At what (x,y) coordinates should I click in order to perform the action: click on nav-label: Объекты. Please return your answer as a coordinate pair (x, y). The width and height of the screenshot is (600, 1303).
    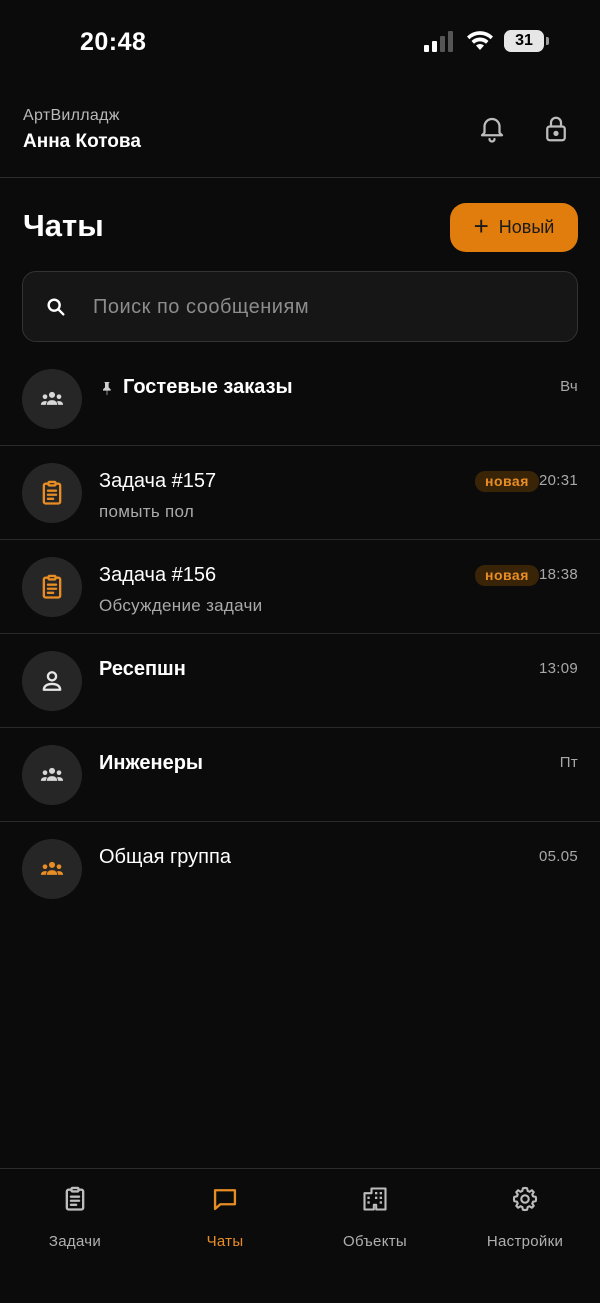
    Looking at the image, I should click on (375, 1241).